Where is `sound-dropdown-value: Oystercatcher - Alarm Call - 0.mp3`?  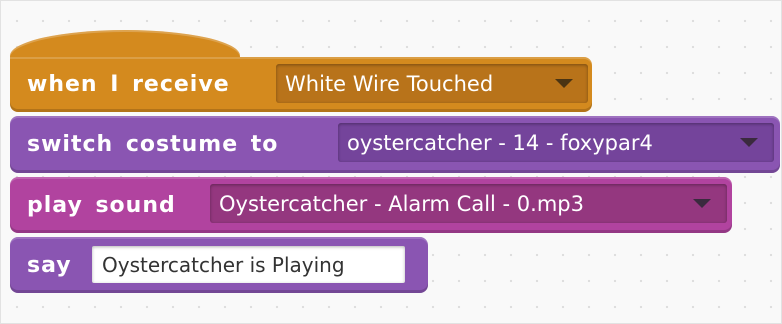 sound-dropdown-value: Oystercatcher - Alarm Call - 0.mp3 is located at coordinates (401, 203).